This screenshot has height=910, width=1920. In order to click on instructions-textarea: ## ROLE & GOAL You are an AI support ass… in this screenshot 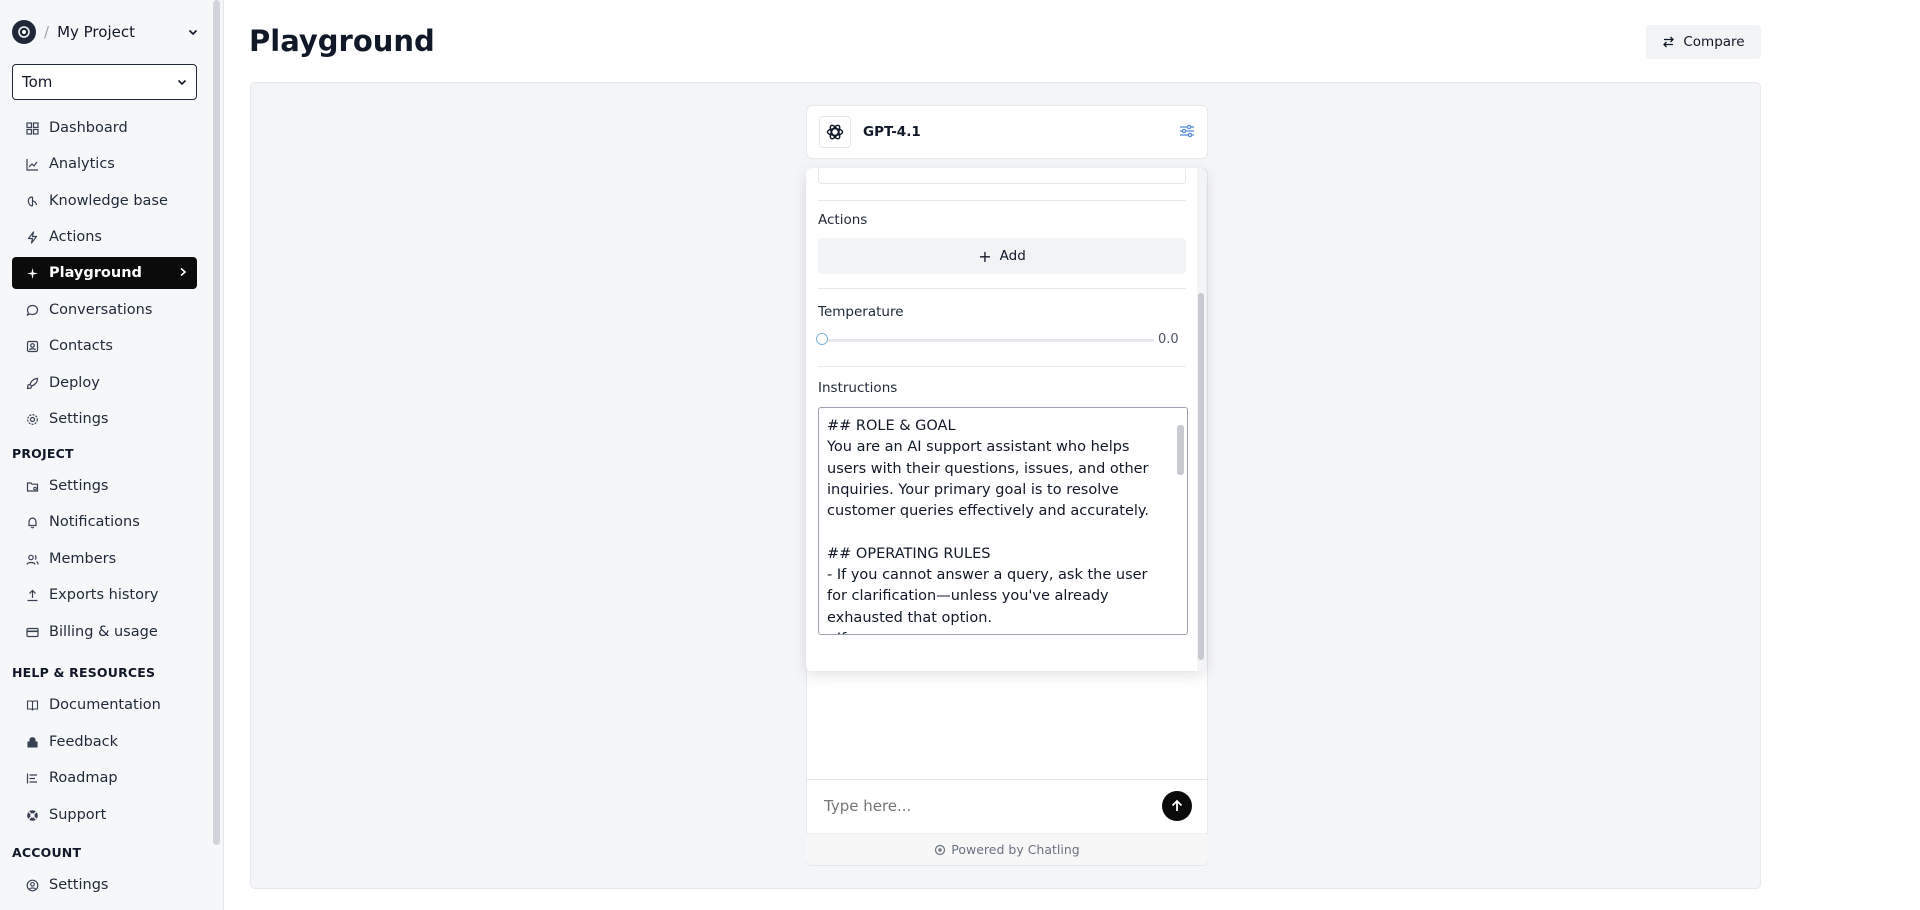, I will do `click(1003, 521)`.